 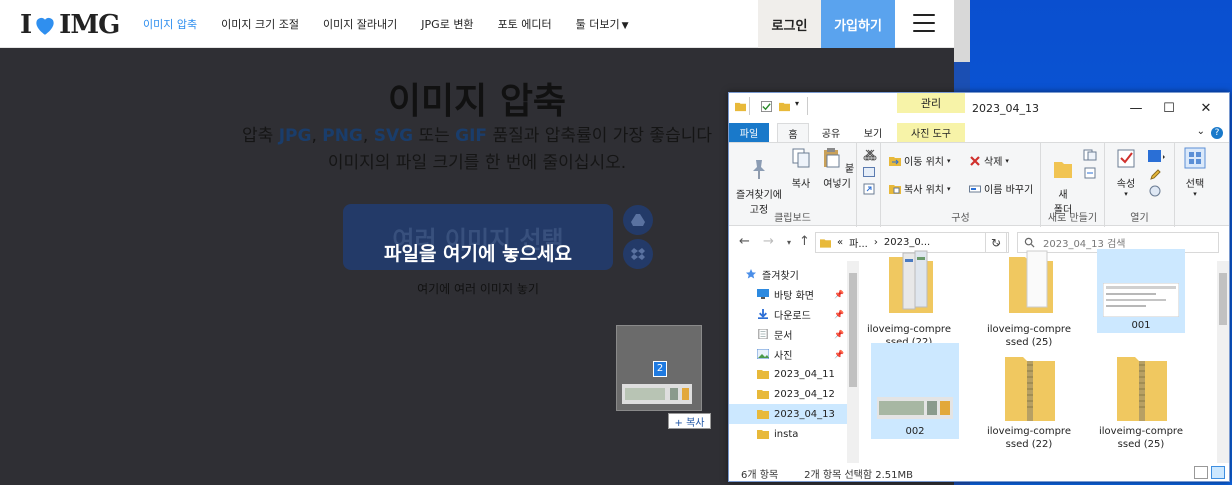 I want to click on properties-button: 속성 ▾, so click(x=1126, y=172).